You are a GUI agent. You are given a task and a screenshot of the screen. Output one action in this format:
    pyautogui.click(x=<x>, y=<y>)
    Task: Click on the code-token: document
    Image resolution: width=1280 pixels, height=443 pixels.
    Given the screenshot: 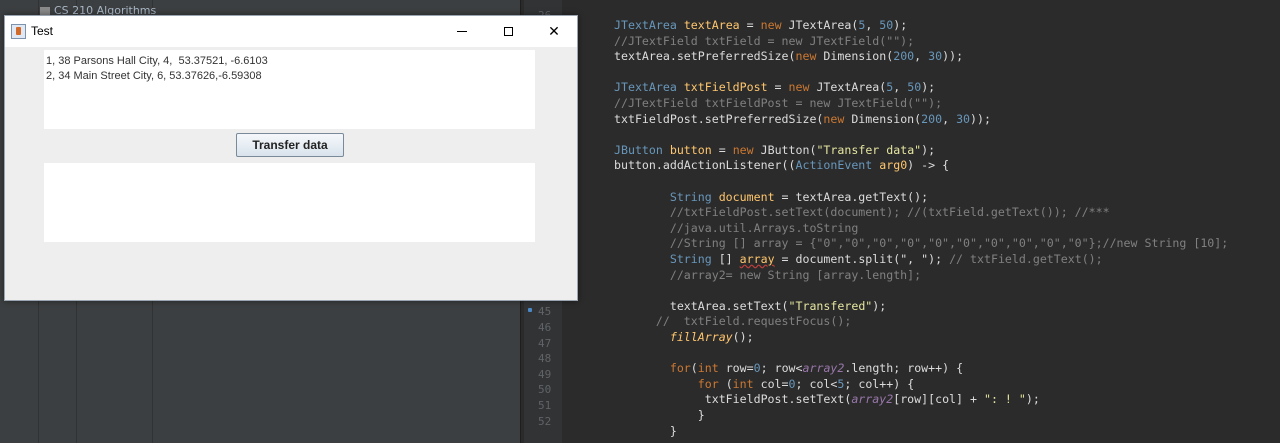 What is the action you would take?
    pyautogui.click(x=746, y=196)
    